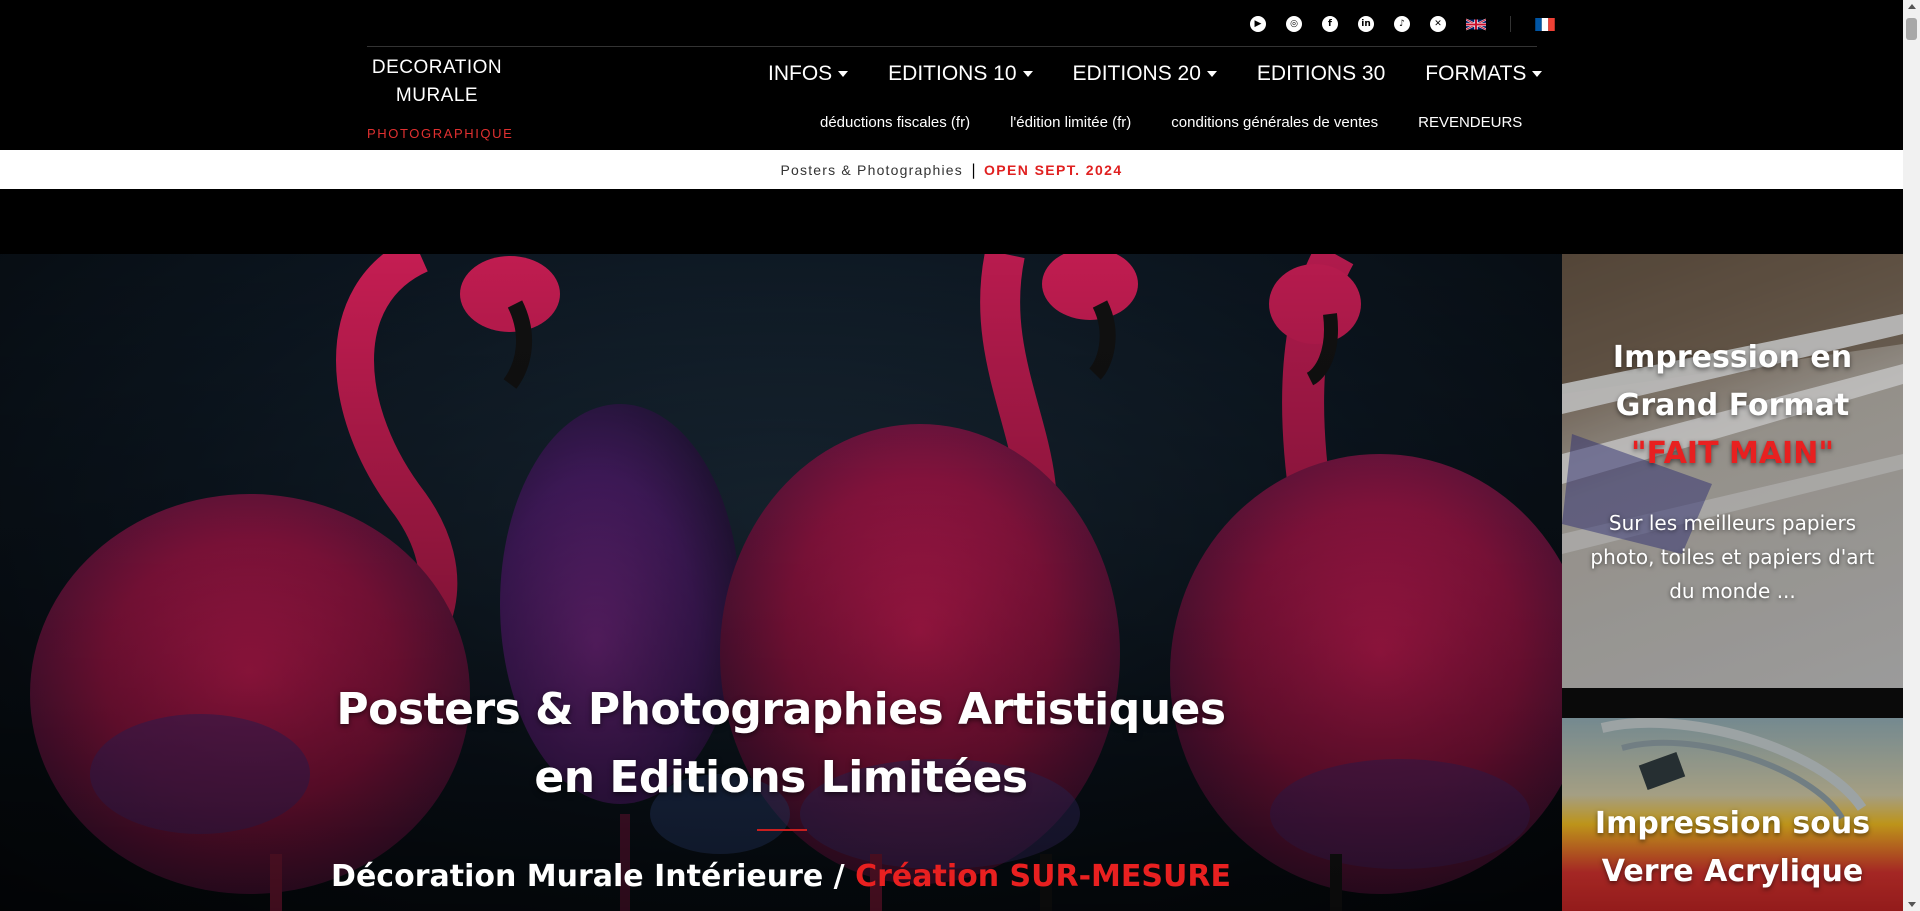 The height and width of the screenshot is (911, 1920). What do you see at coordinates (1732, 871) in the screenshot?
I see `card-title-line2: Verre Acrylique` at bounding box center [1732, 871].